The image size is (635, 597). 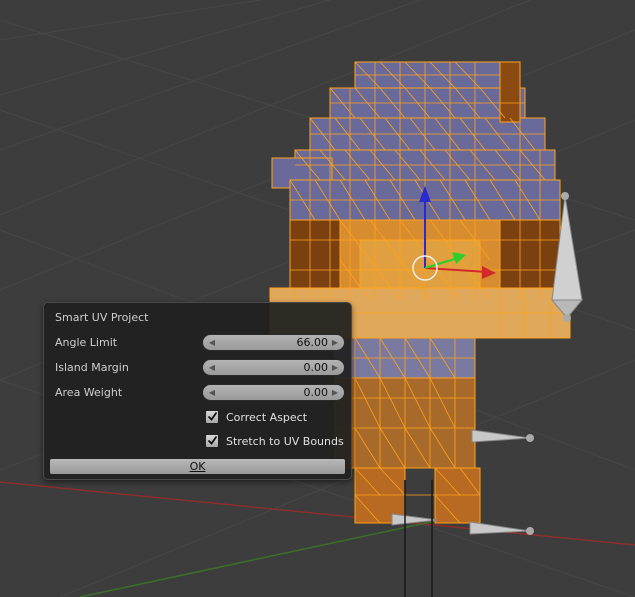 I want to click on ok-button: OK, so click(x=197, y=466).